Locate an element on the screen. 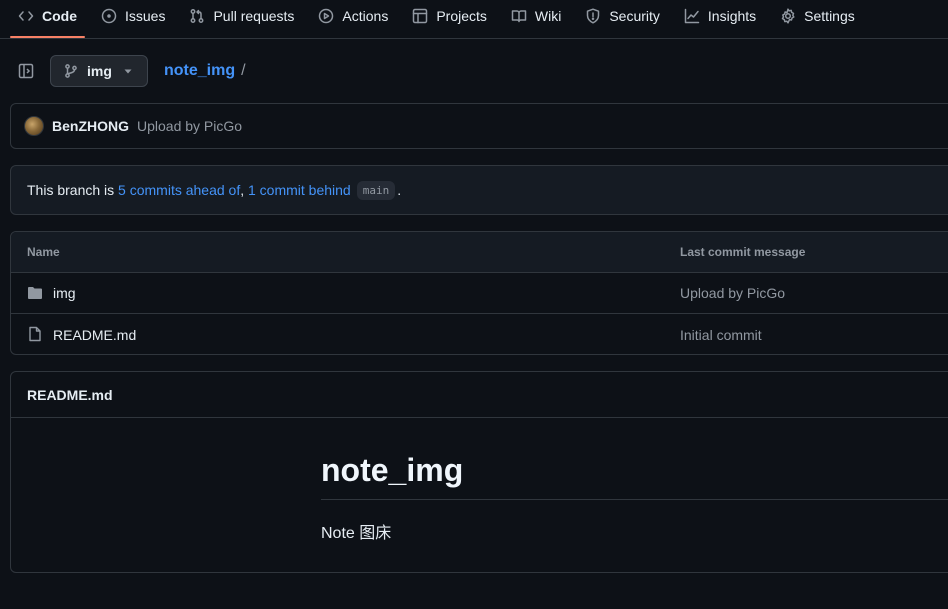  tab-wiki: Wiki is located at coordinates (536, 15).